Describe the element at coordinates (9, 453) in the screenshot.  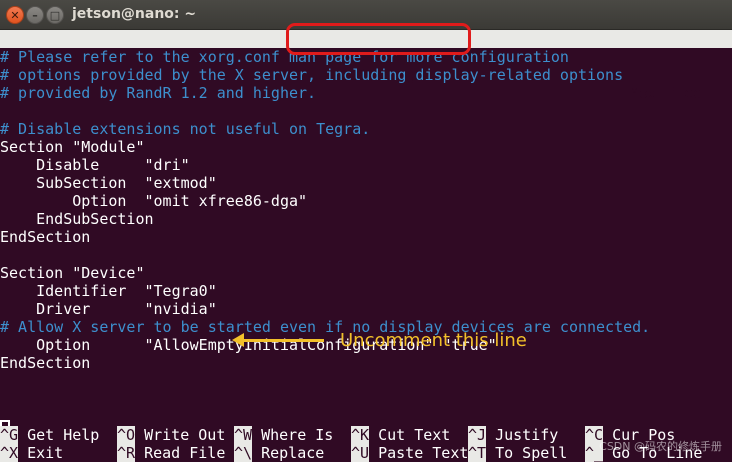
I see `shortcut-key: ^X` at that location.